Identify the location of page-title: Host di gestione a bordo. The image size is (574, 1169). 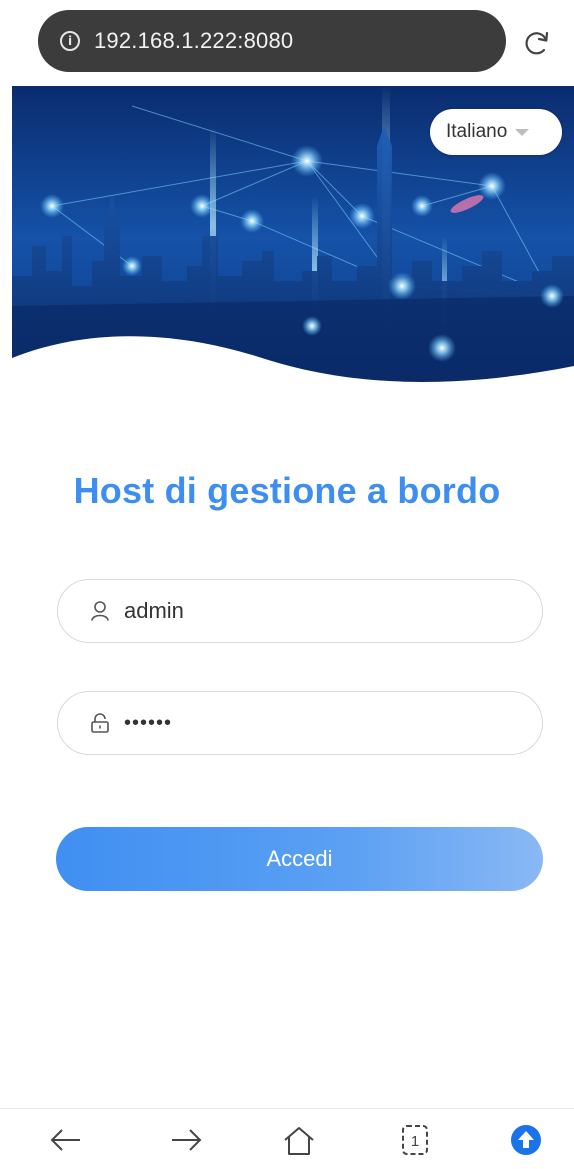
(287, 490).